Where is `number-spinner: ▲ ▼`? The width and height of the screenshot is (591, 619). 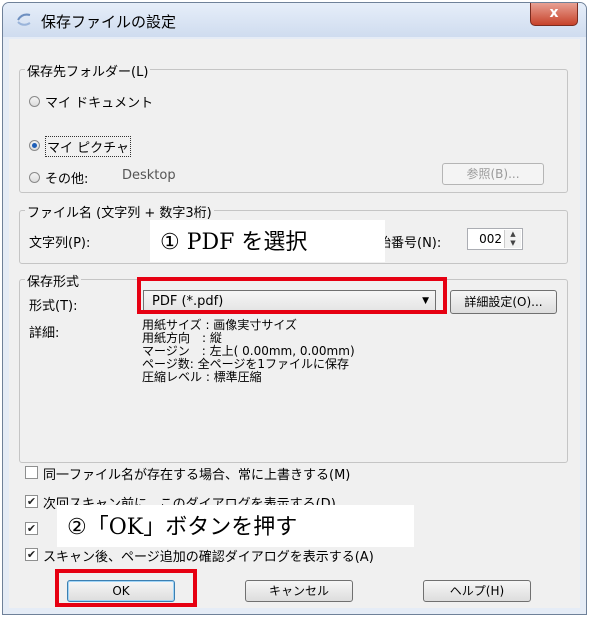 number-spinner: ▲ ▼ is located at coordinates (512, 239).